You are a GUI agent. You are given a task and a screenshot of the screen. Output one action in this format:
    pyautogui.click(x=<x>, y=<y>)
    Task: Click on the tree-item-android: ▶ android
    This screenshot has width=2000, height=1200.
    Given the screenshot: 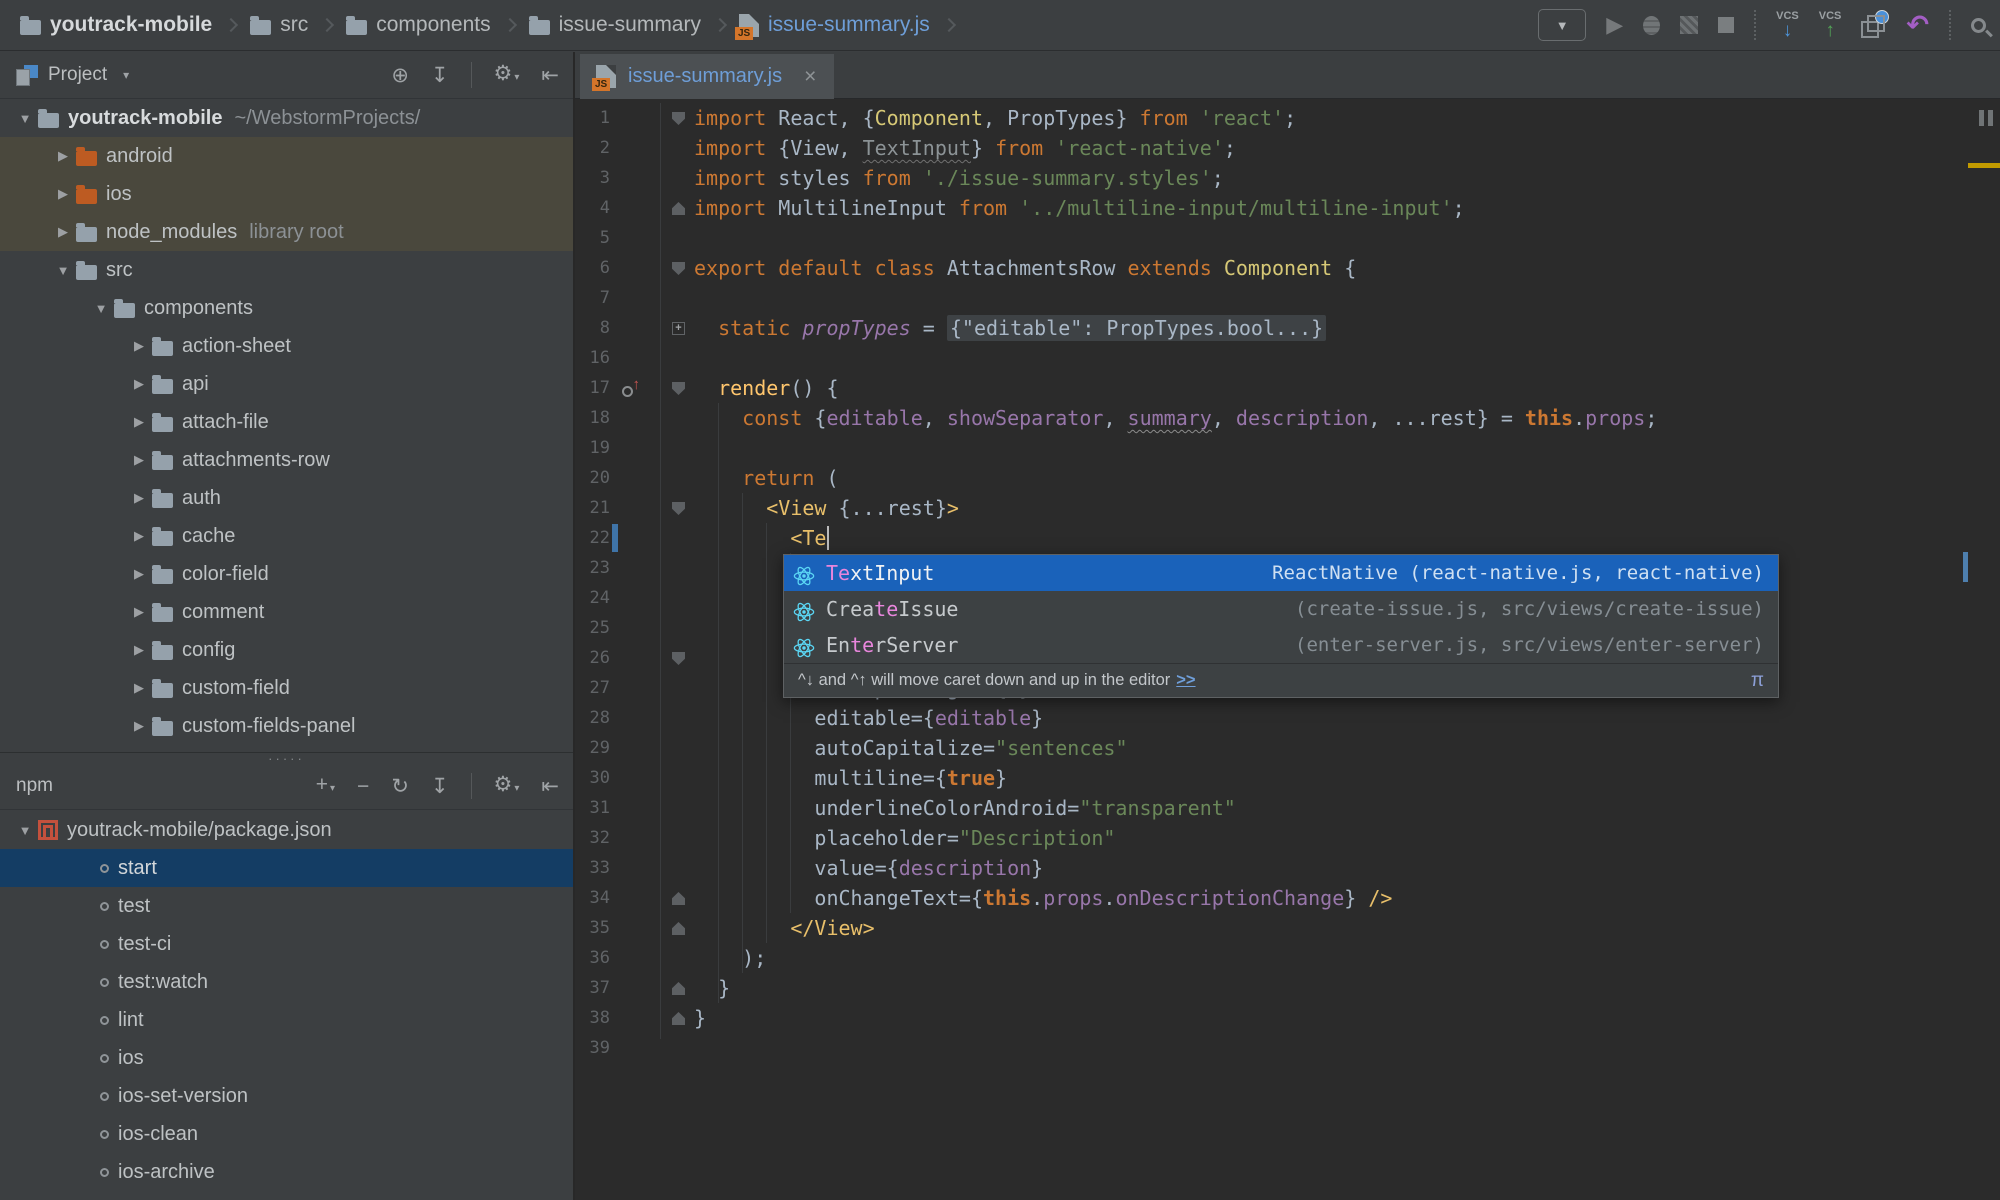 What is the action you would take?
    pyautogui.click(x=286, y=156)
    